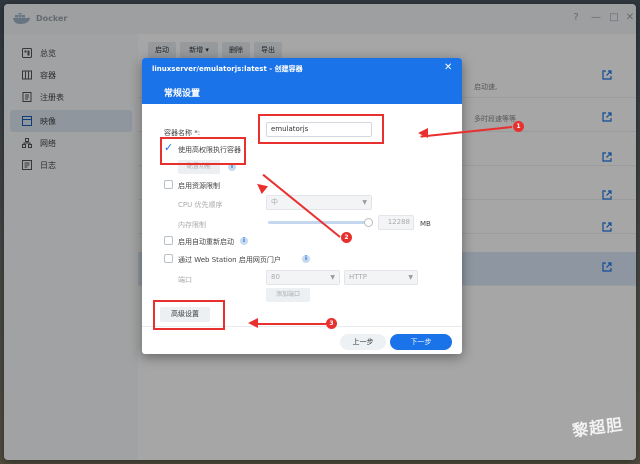 This screenshot has height=464, width=640. I want to click on webstation-label: 通过 Web Station 启用网页门户, so click(229, 260).